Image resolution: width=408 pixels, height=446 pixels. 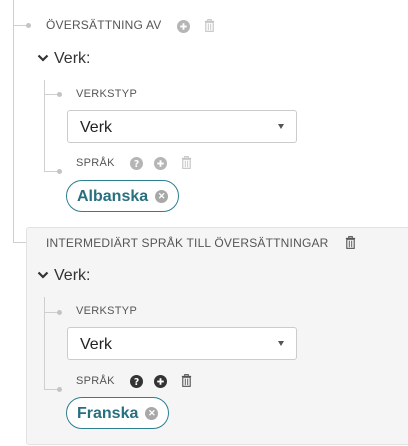 What do you see at coordinates (187, 243) in the screenshot?
I see `section-label-intermediart-sprak: INTERMEDIÄRT SPRÅK TILL ÖVERSÄTTNINGAR` at bounding box center [187, 243].